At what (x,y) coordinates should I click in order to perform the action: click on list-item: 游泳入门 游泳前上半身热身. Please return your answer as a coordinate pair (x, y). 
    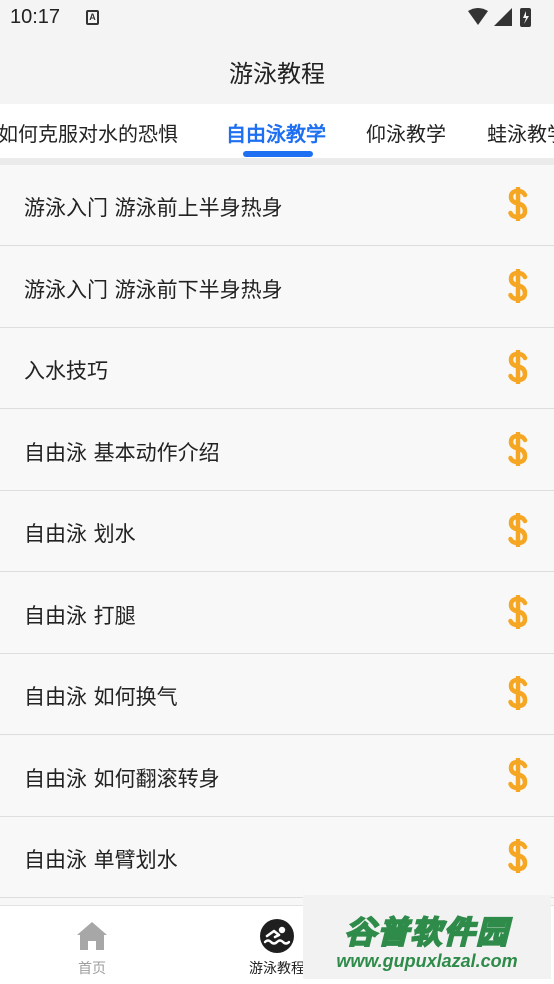
    Looking at the image, I should click on (277, 205).